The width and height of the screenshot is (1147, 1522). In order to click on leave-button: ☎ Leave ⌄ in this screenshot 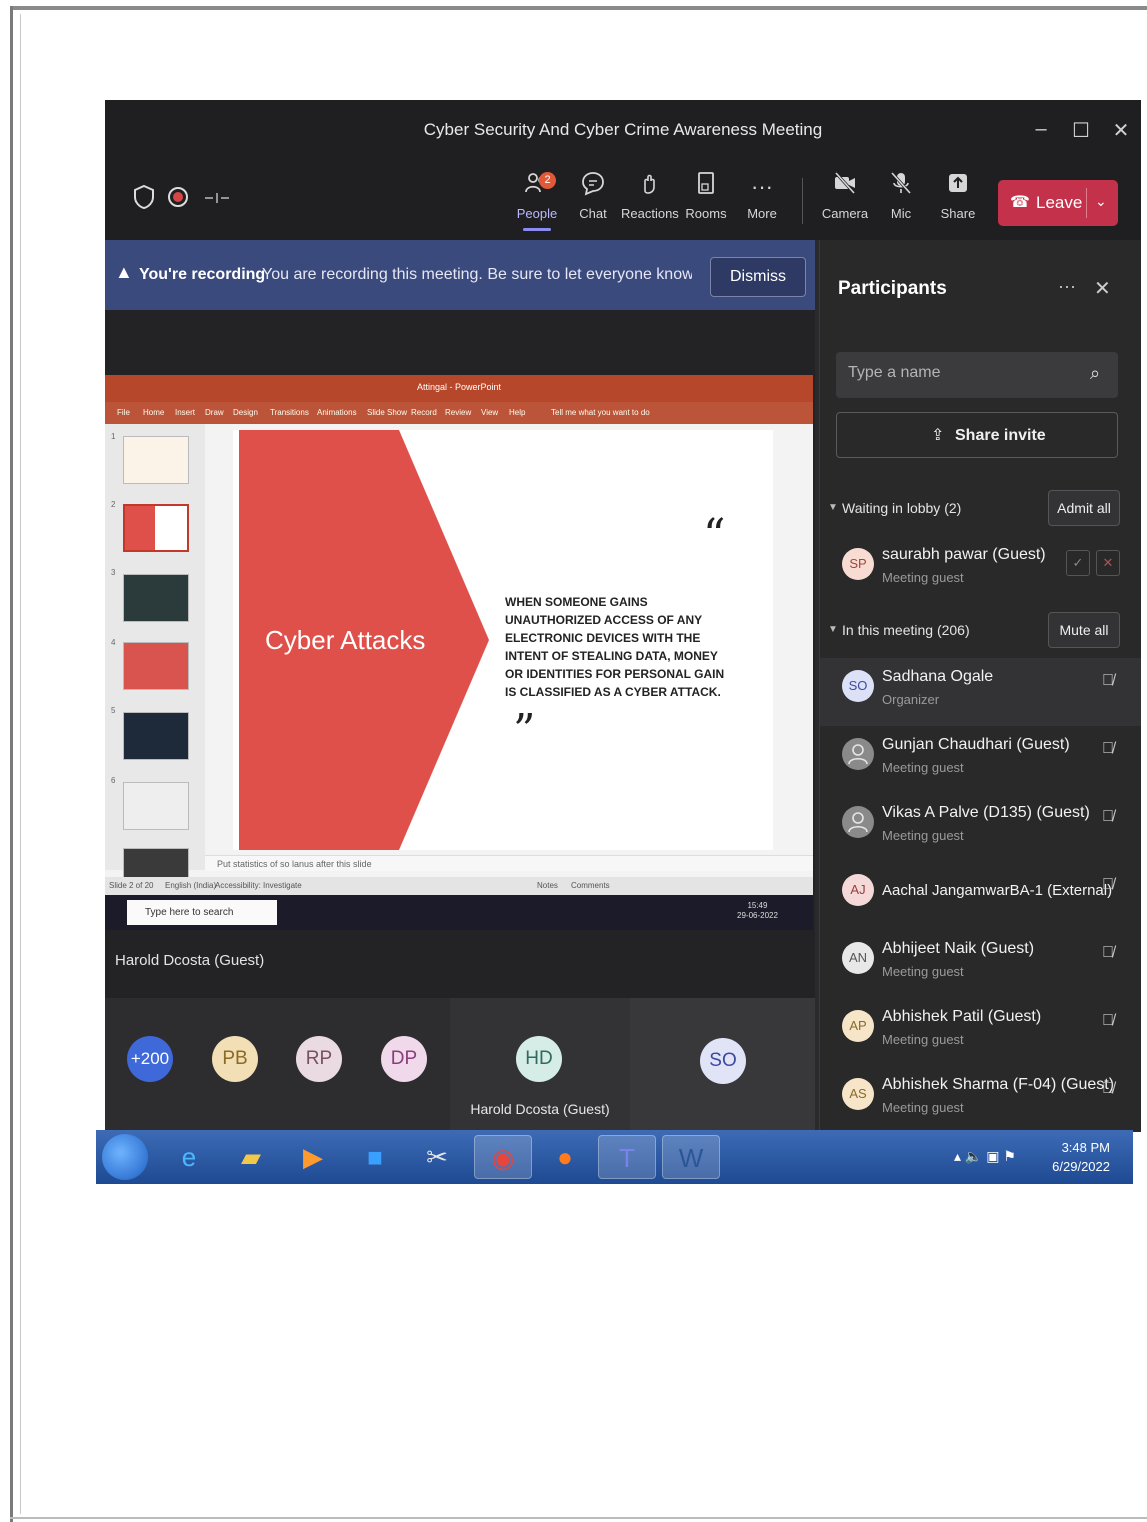, I will do `click(1058, 203)`.